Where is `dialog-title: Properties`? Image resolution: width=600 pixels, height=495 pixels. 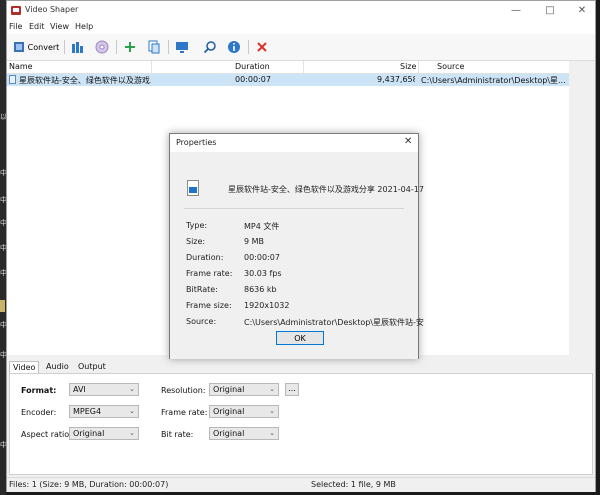
dialog-title: Properties is located at coordinates (196, 142).